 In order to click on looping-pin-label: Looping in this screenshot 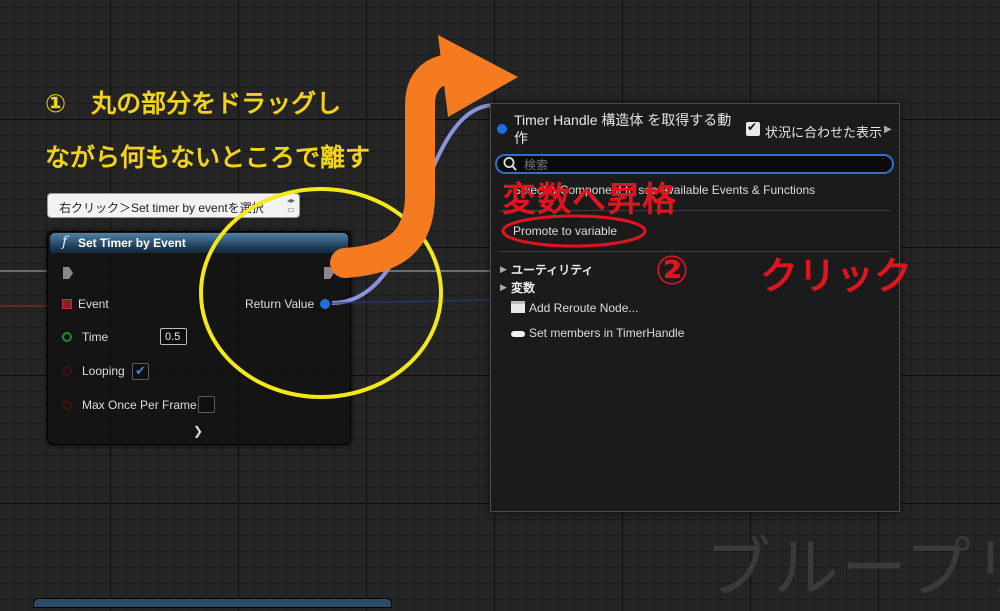, I will do `click(103, 371)`.